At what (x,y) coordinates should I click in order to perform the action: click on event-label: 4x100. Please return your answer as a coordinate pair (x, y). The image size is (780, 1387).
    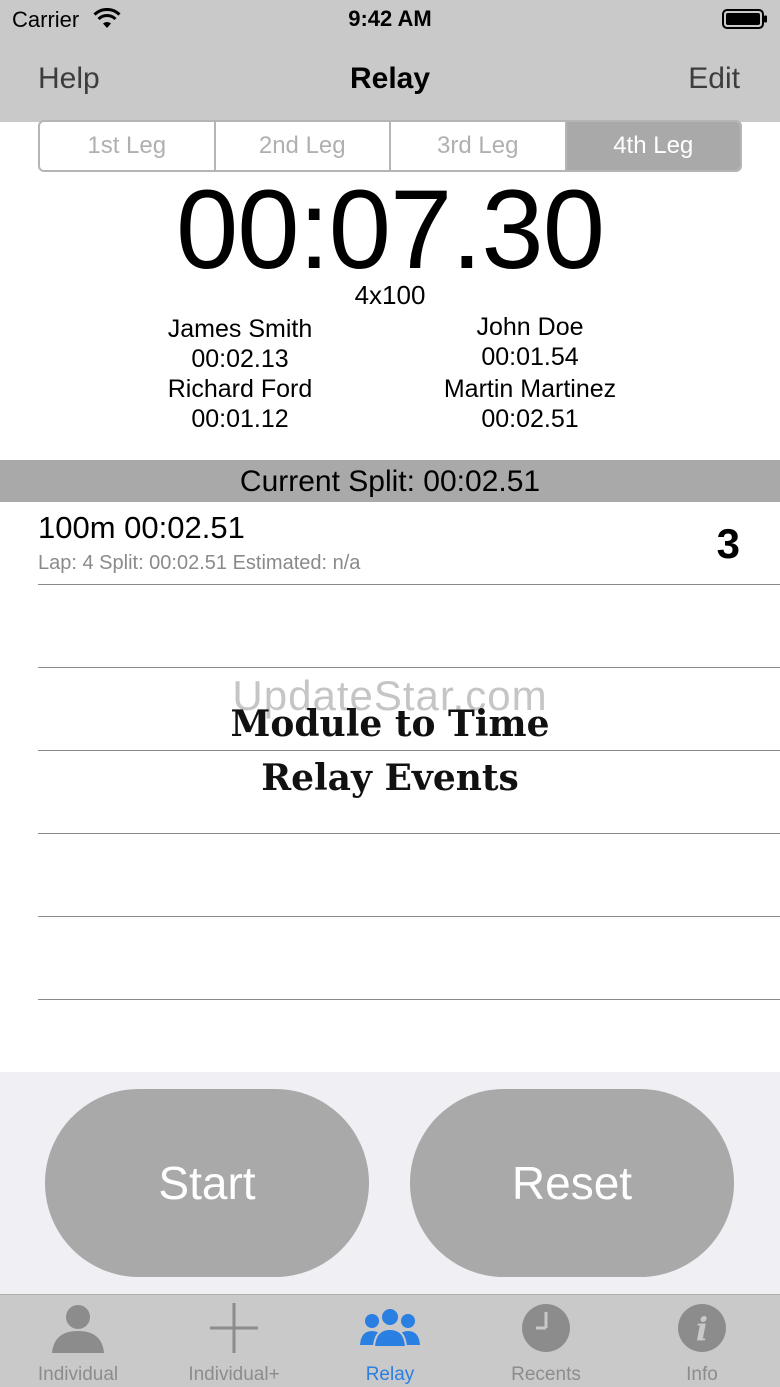
    Looking at the image, I should click on (390, 295).